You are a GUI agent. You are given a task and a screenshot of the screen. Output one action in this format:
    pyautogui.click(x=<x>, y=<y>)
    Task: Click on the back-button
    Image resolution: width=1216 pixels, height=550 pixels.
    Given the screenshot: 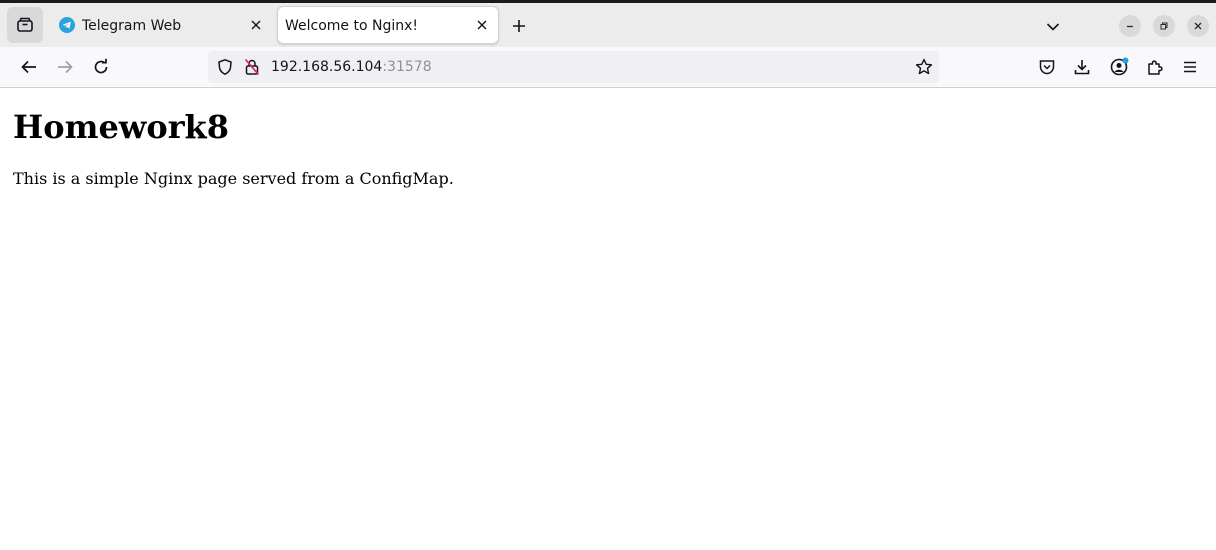 What is the action you would take?
    pyautogui.click(x=29, y=67)
    